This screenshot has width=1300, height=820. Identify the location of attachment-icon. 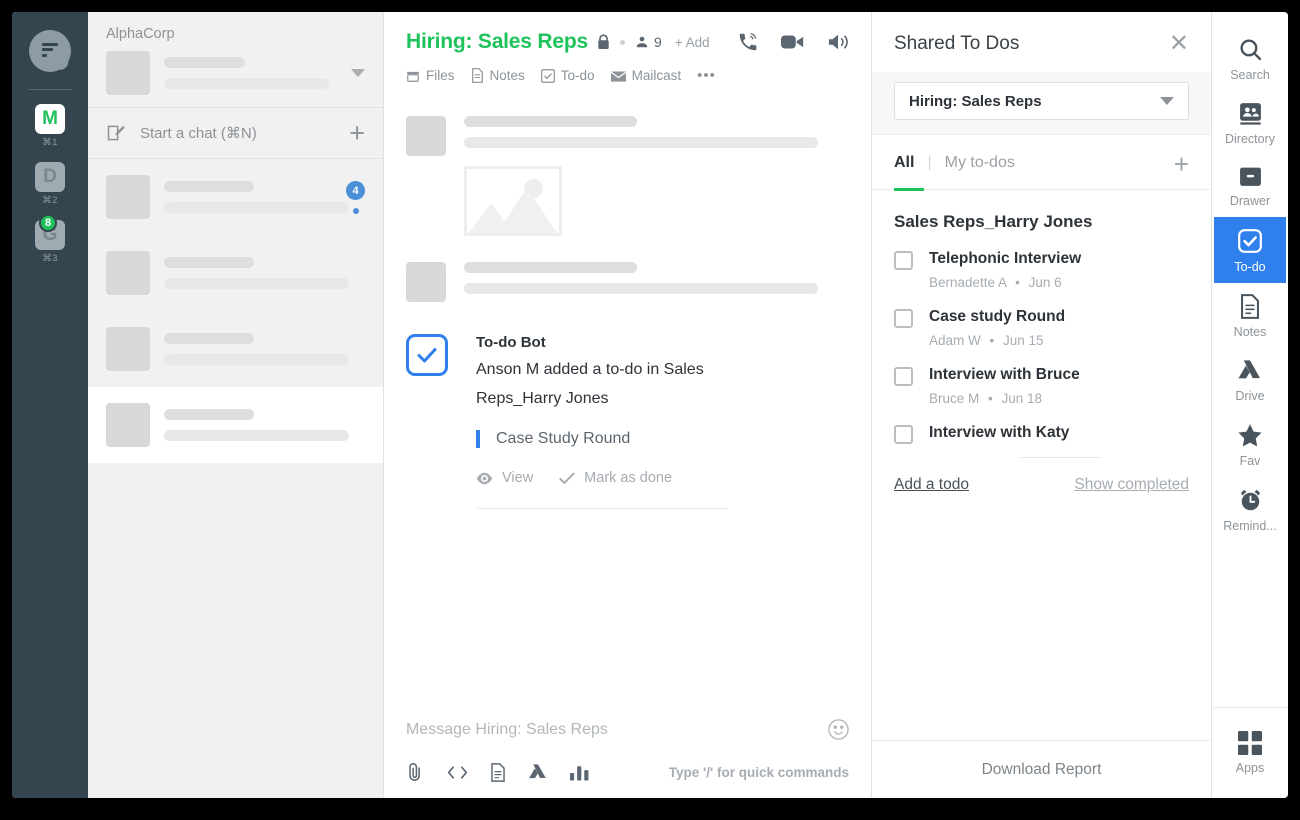
(415, 772).